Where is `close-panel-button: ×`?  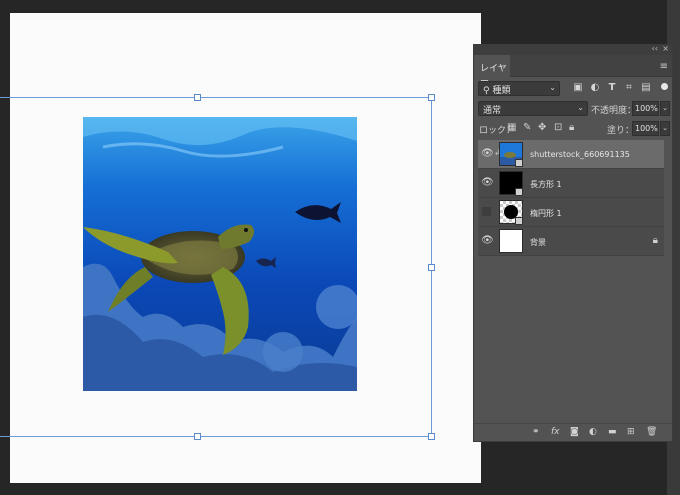 close-panel-button: × is located at coordinates (665, 48).